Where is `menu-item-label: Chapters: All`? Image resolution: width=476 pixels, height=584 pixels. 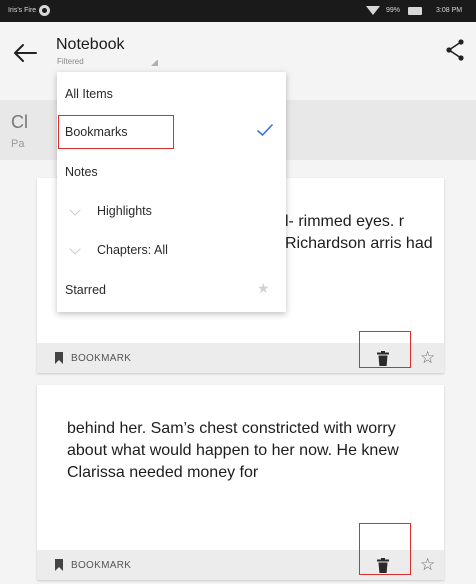 menu-item-label: Chapters: All is located at coordinates (132, 250).